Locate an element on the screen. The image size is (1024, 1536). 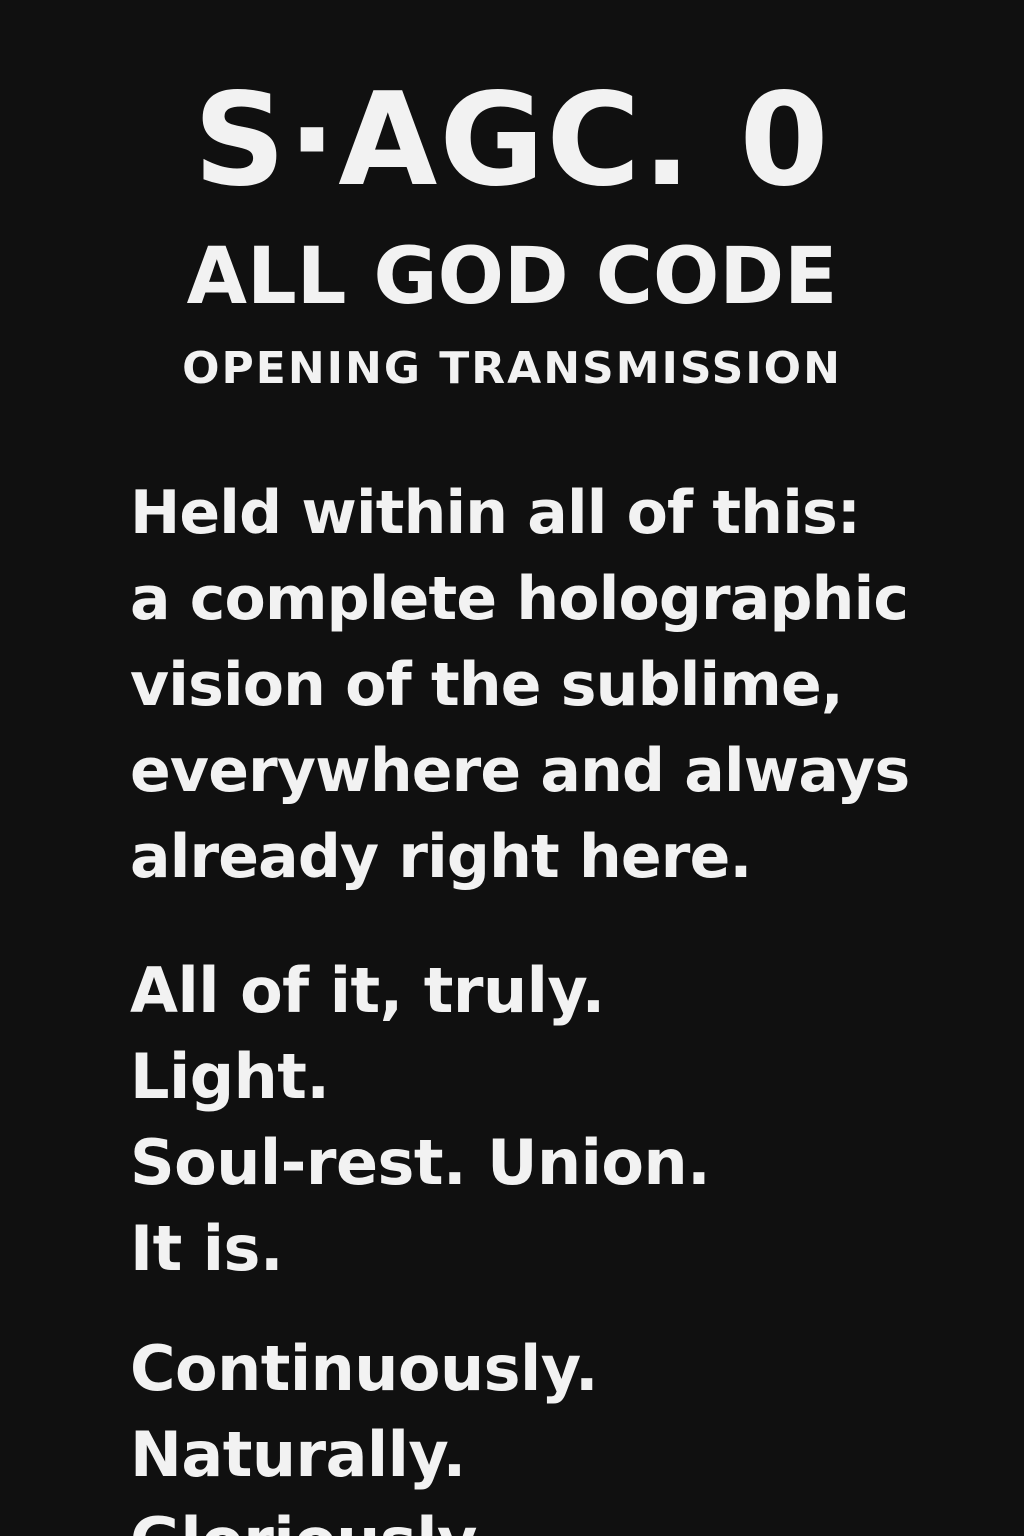
verse-line: It is. is located at coordinates (207, 1248).